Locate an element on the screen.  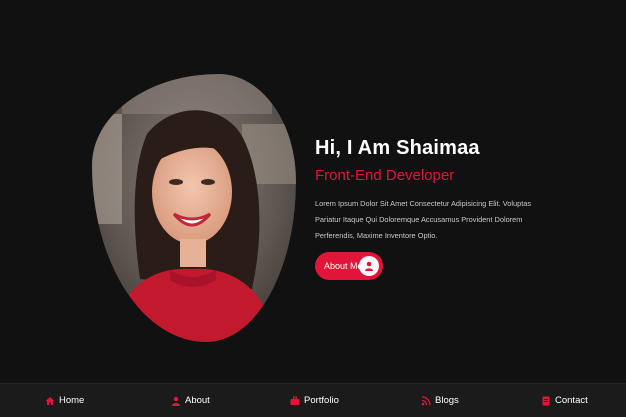
blog-icon is located at coordinates (426, 400).